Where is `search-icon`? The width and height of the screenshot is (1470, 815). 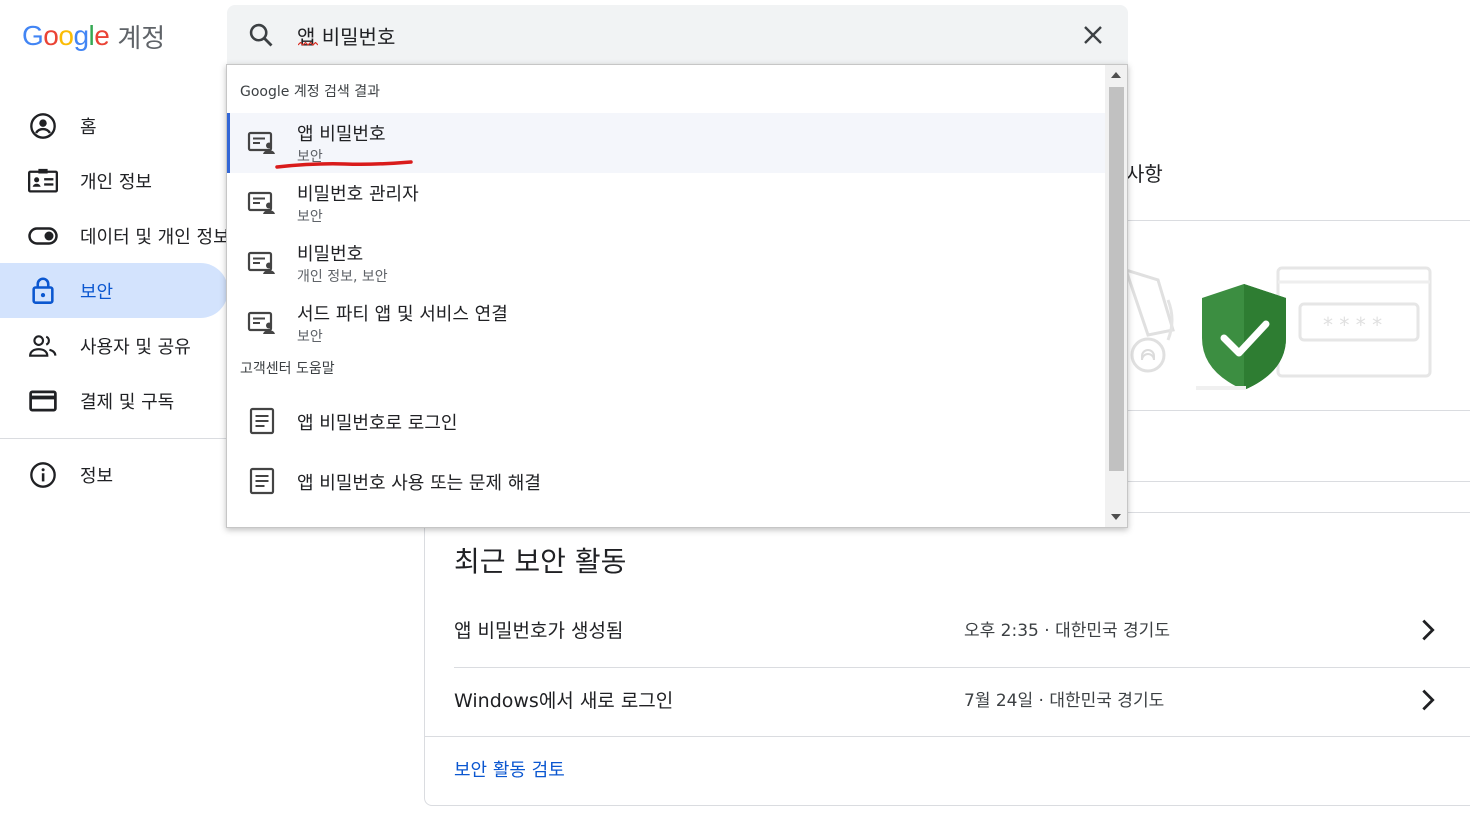
search-icon is located at coordinates (261, 35).